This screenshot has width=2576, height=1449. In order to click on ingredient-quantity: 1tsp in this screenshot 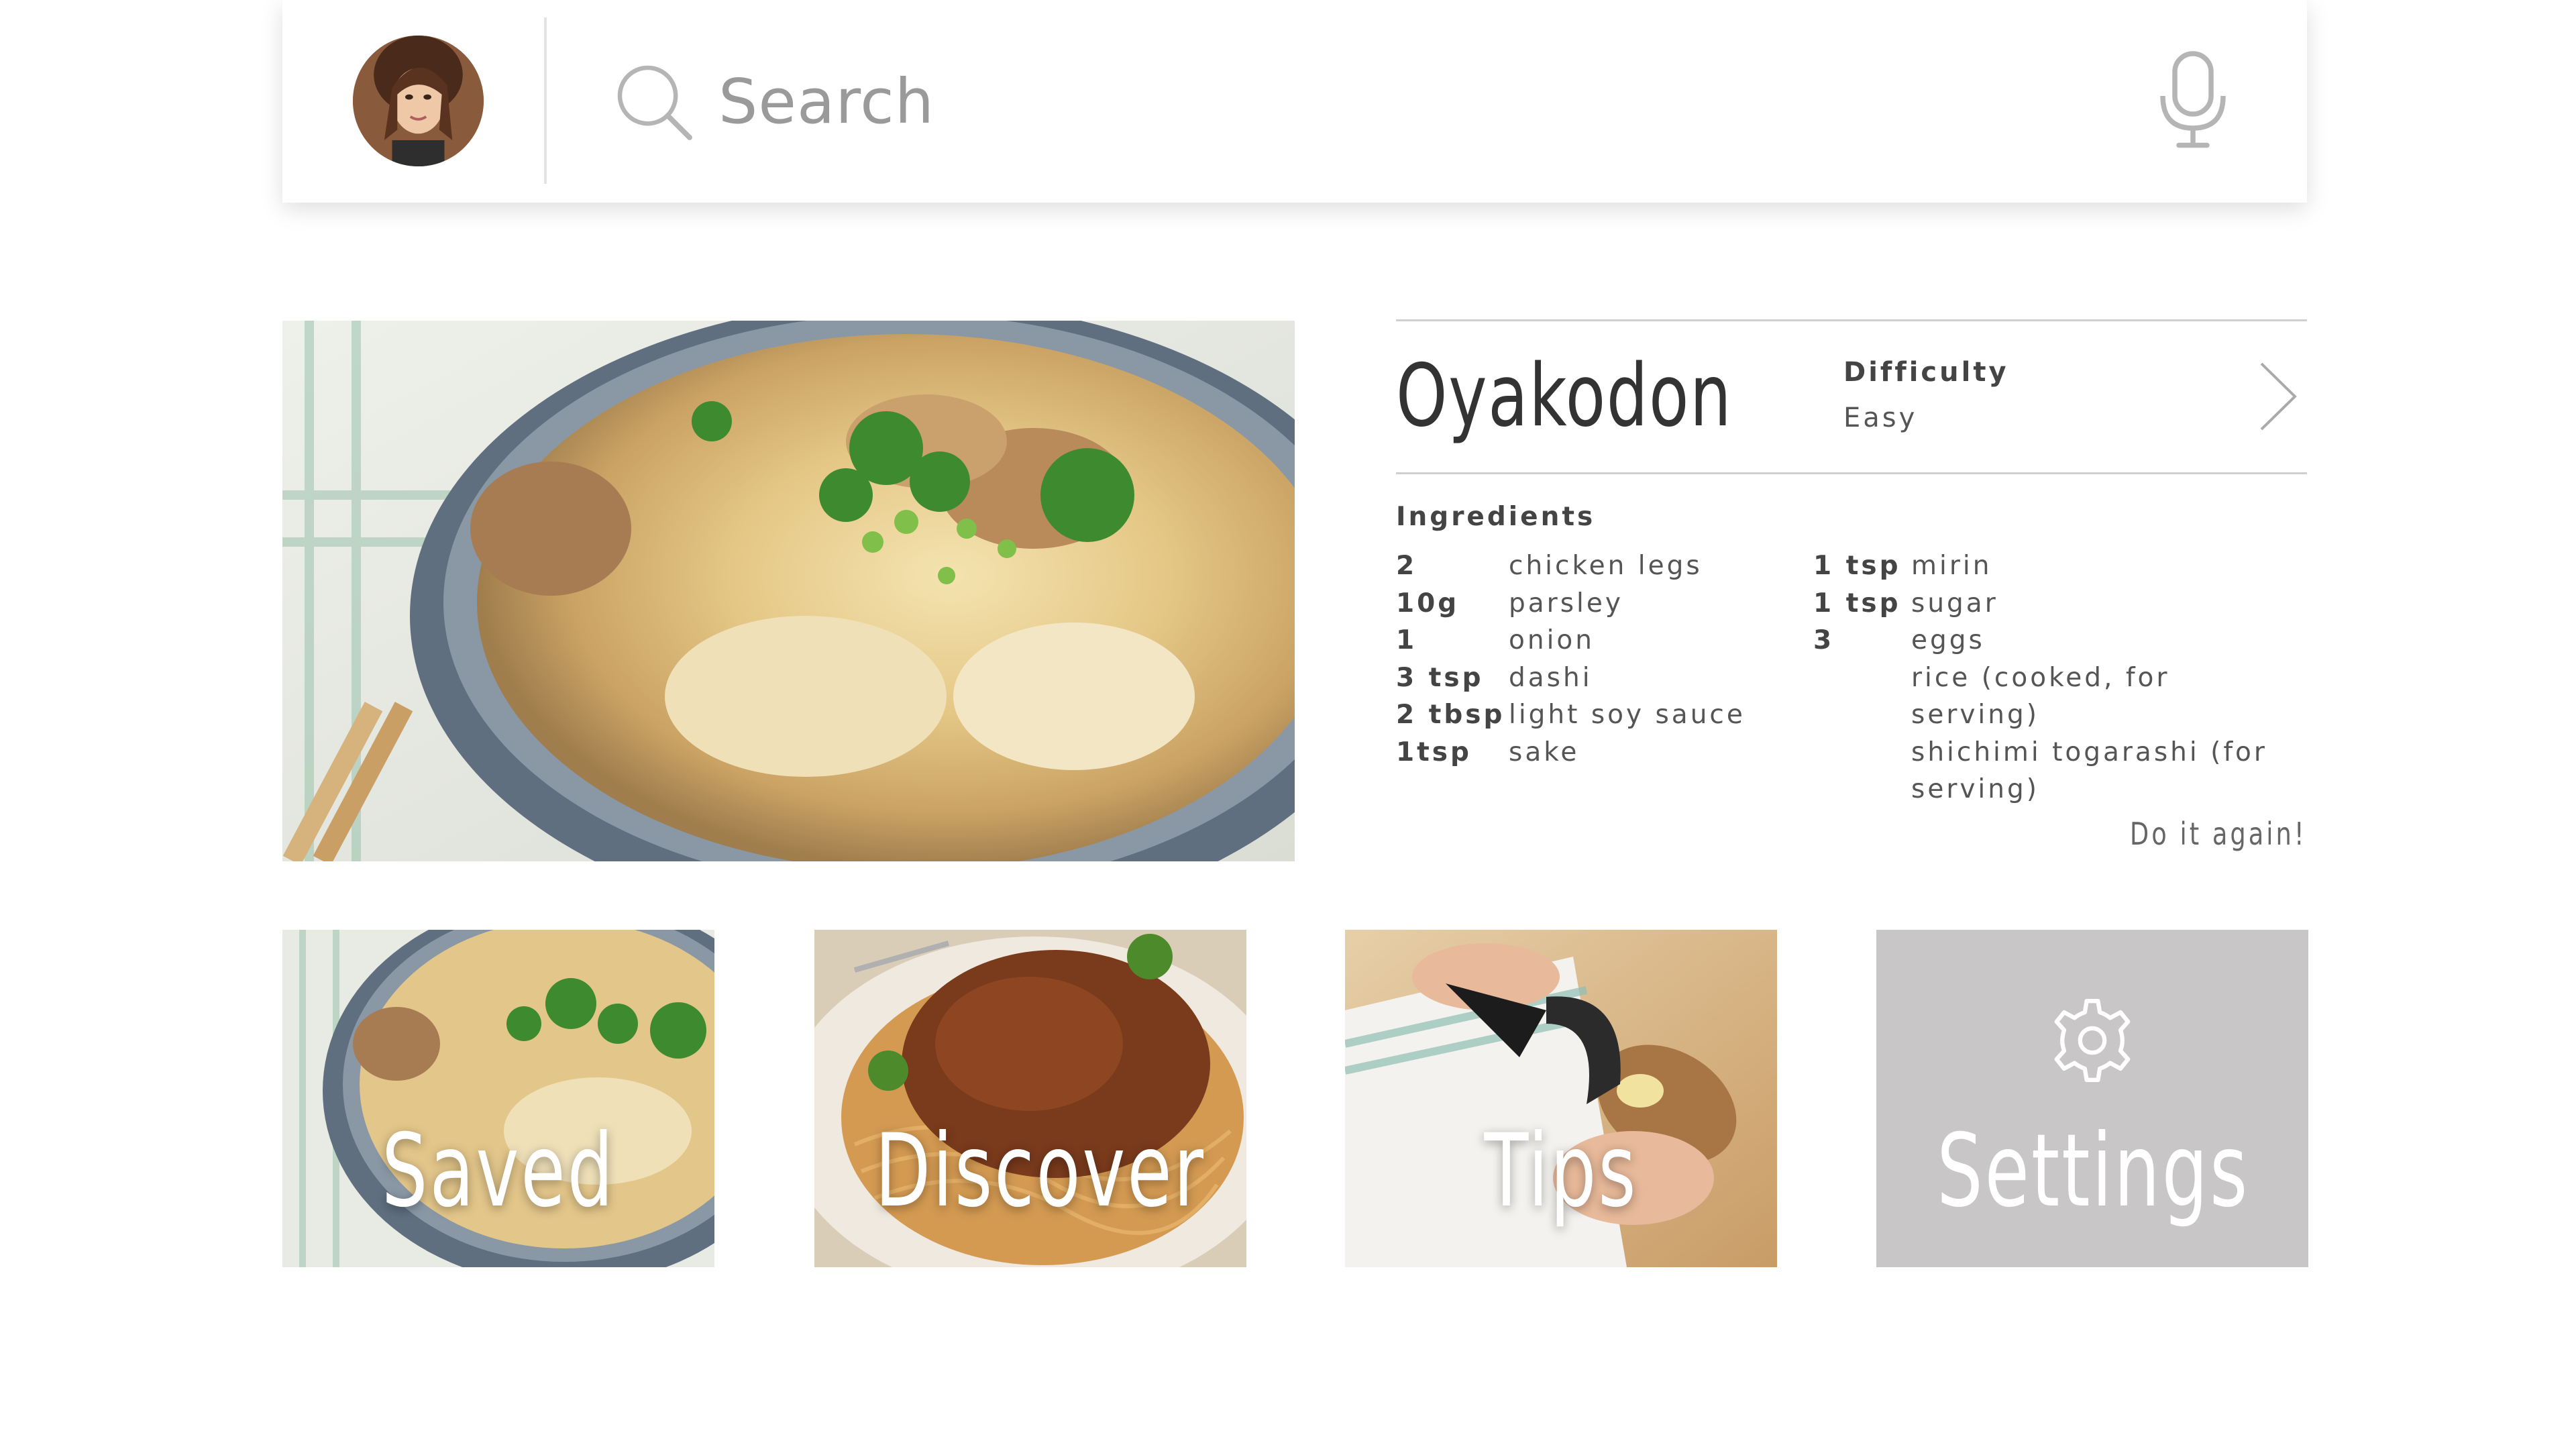, I will do `click(1434, 752)`.